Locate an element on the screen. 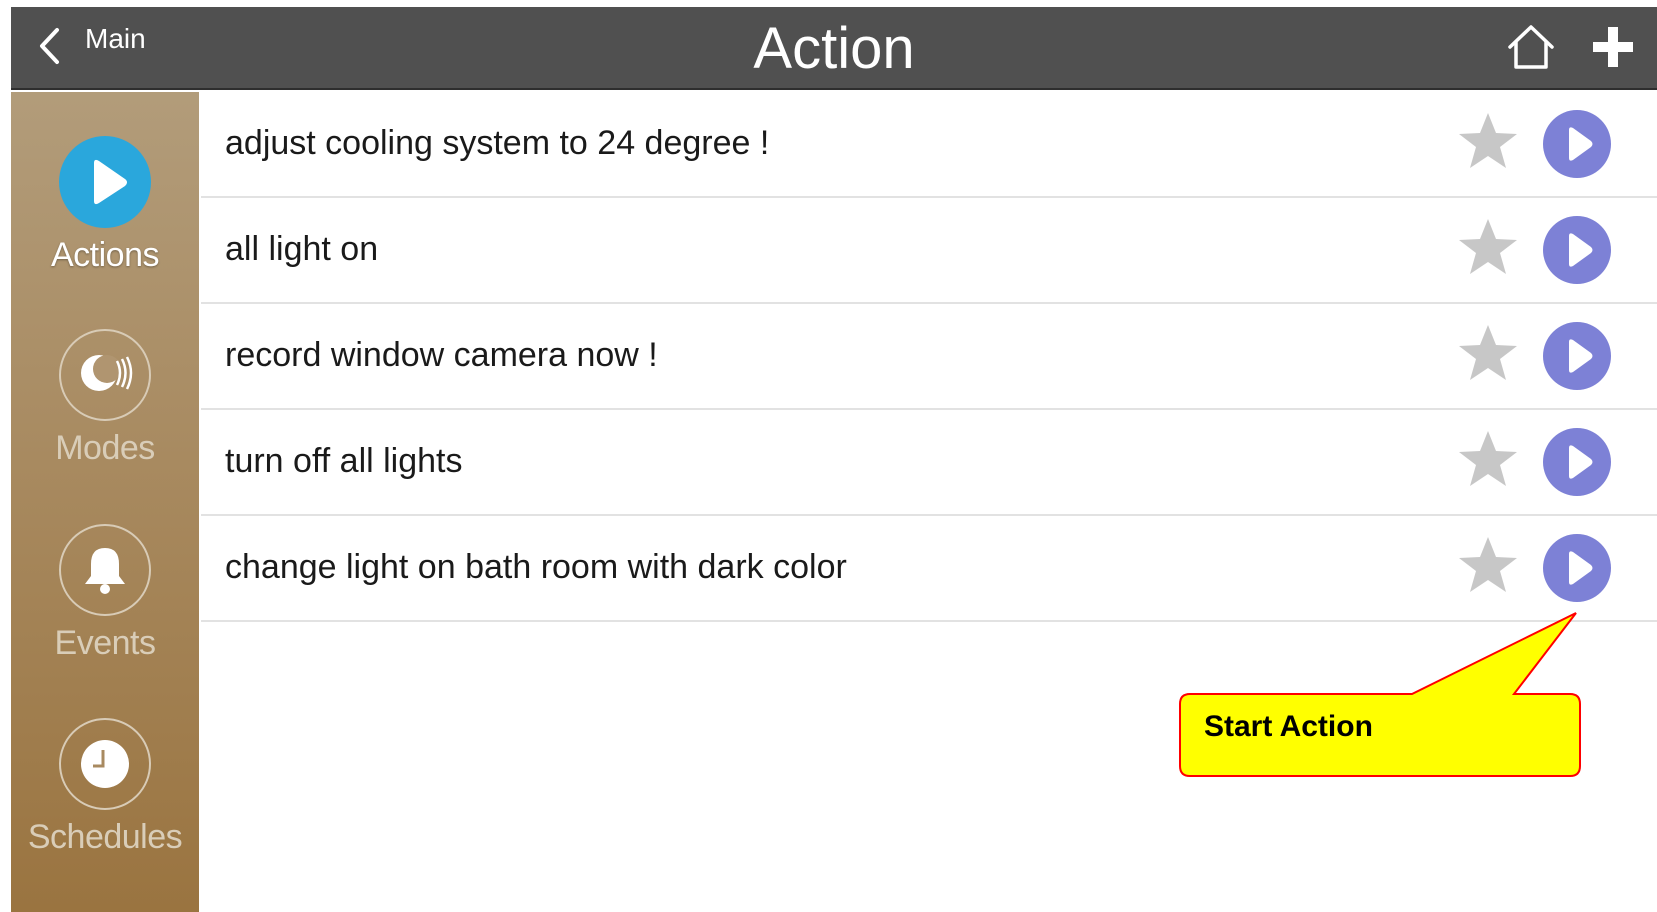 This screenshot has width=1657, height=912. sidebar-item-label: Modes is located at coordinates (105, 448).